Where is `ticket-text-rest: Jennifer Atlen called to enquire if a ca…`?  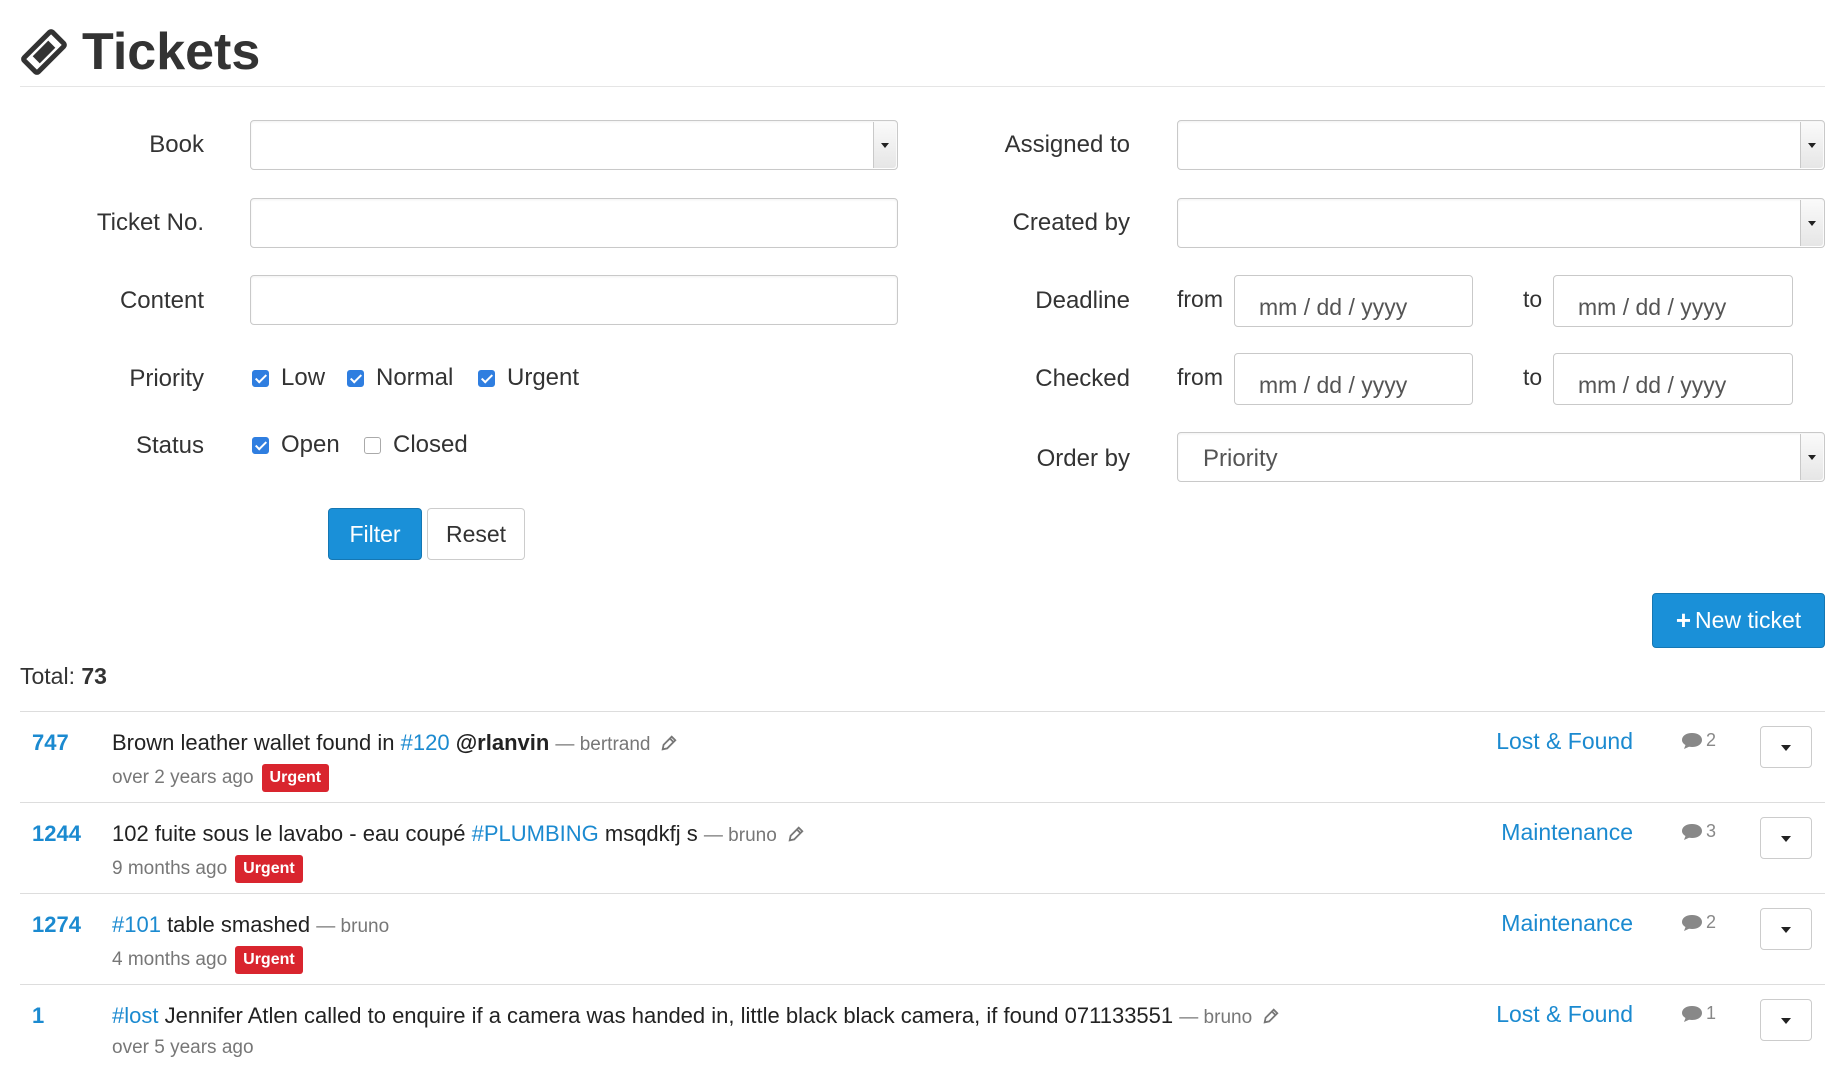 ticket-text-rest: Jennifer Atlen called to enquire if a ca… is located at coordinates (666, 1015).